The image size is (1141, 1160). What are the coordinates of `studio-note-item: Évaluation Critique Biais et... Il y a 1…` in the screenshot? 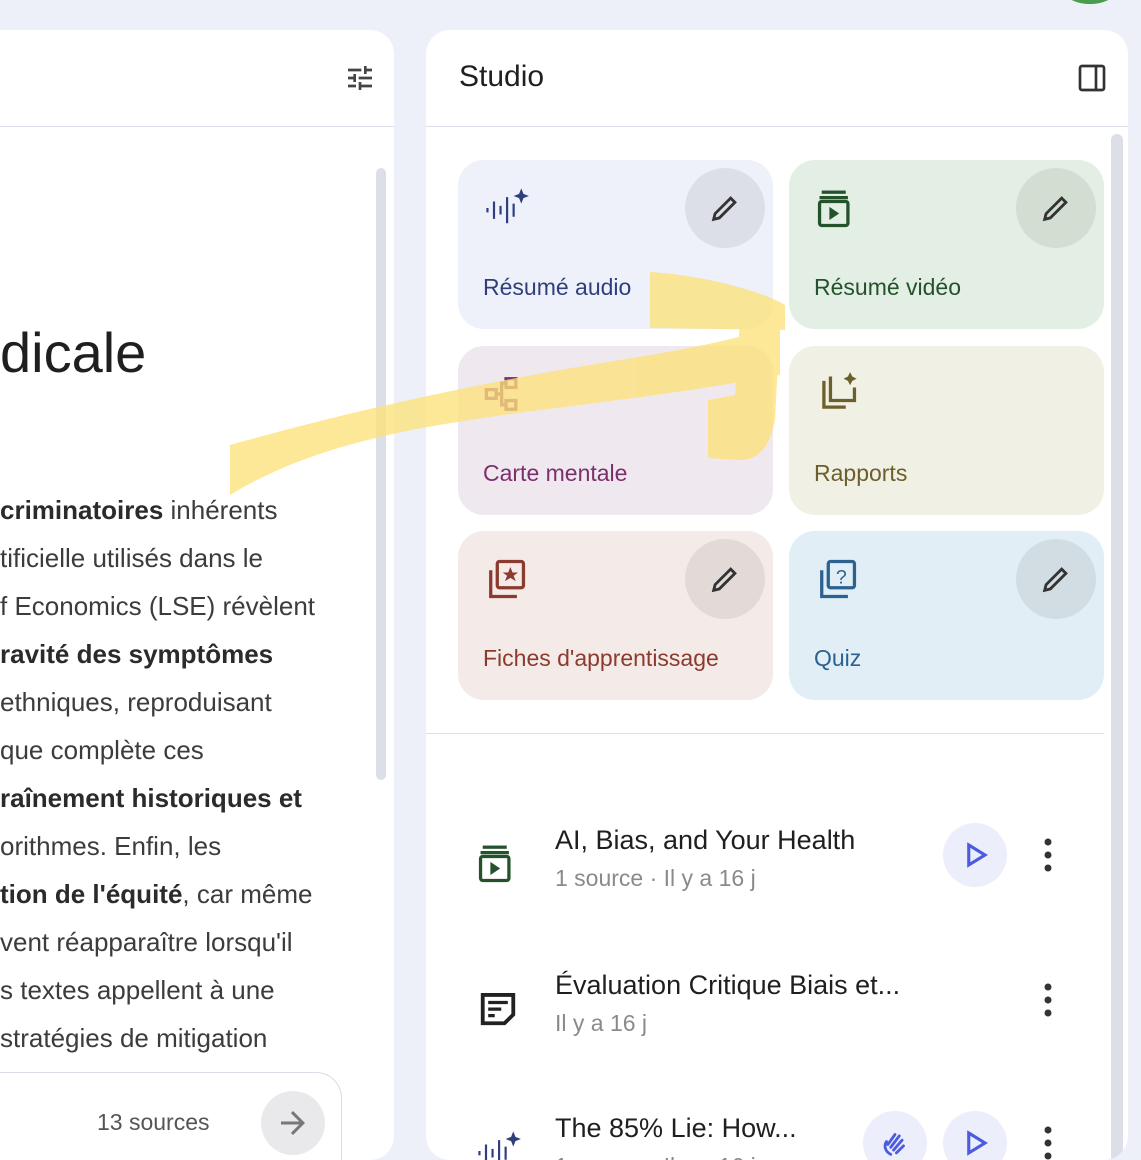 It's located at (766, 1010).